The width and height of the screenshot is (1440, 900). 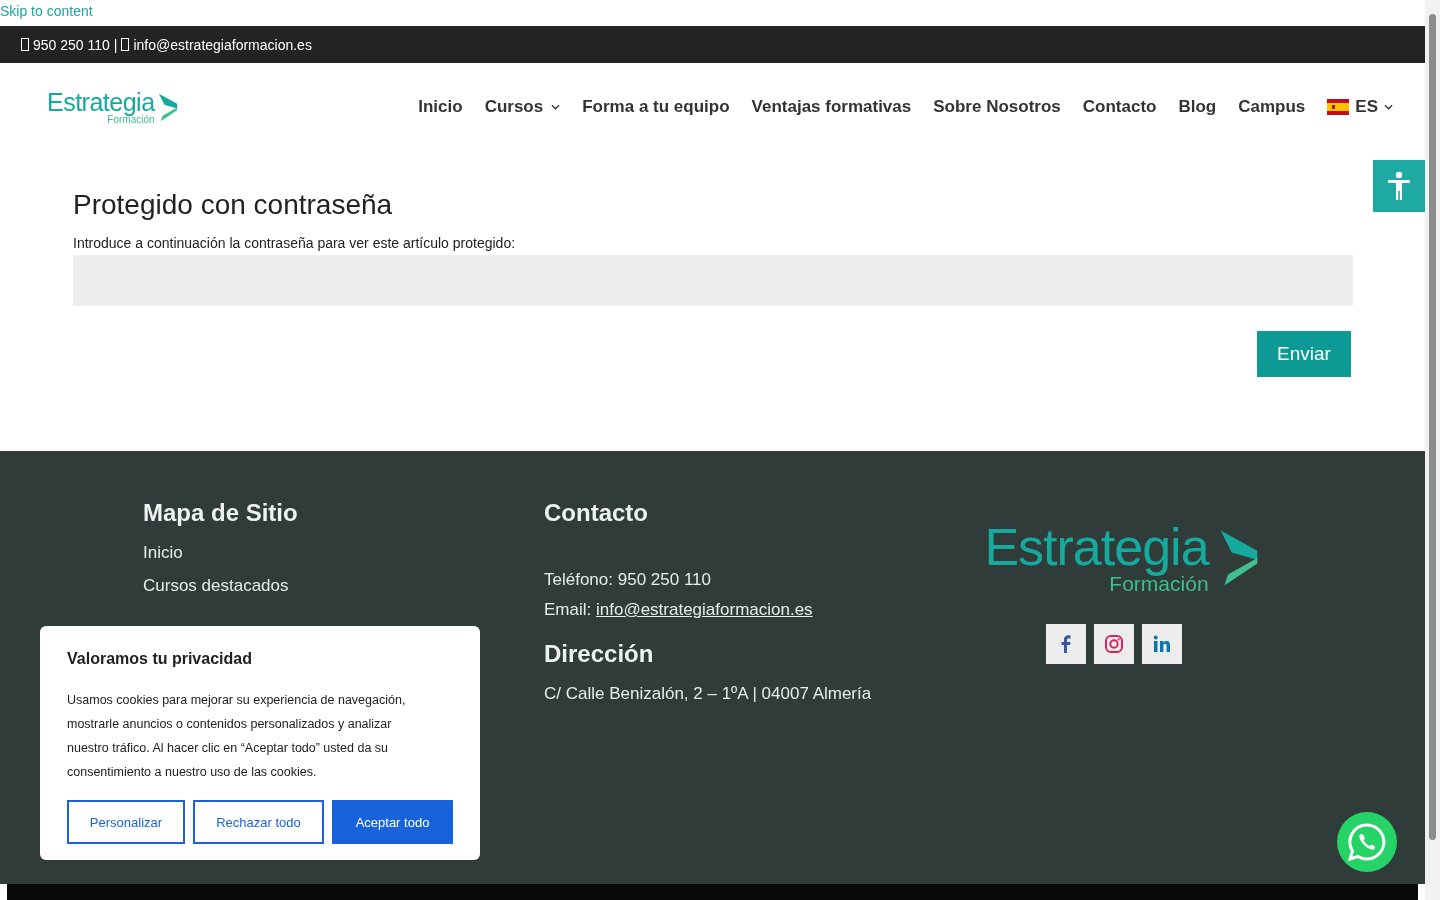 I want to click on nav-link: Inicio, so click(x=440, y=107).